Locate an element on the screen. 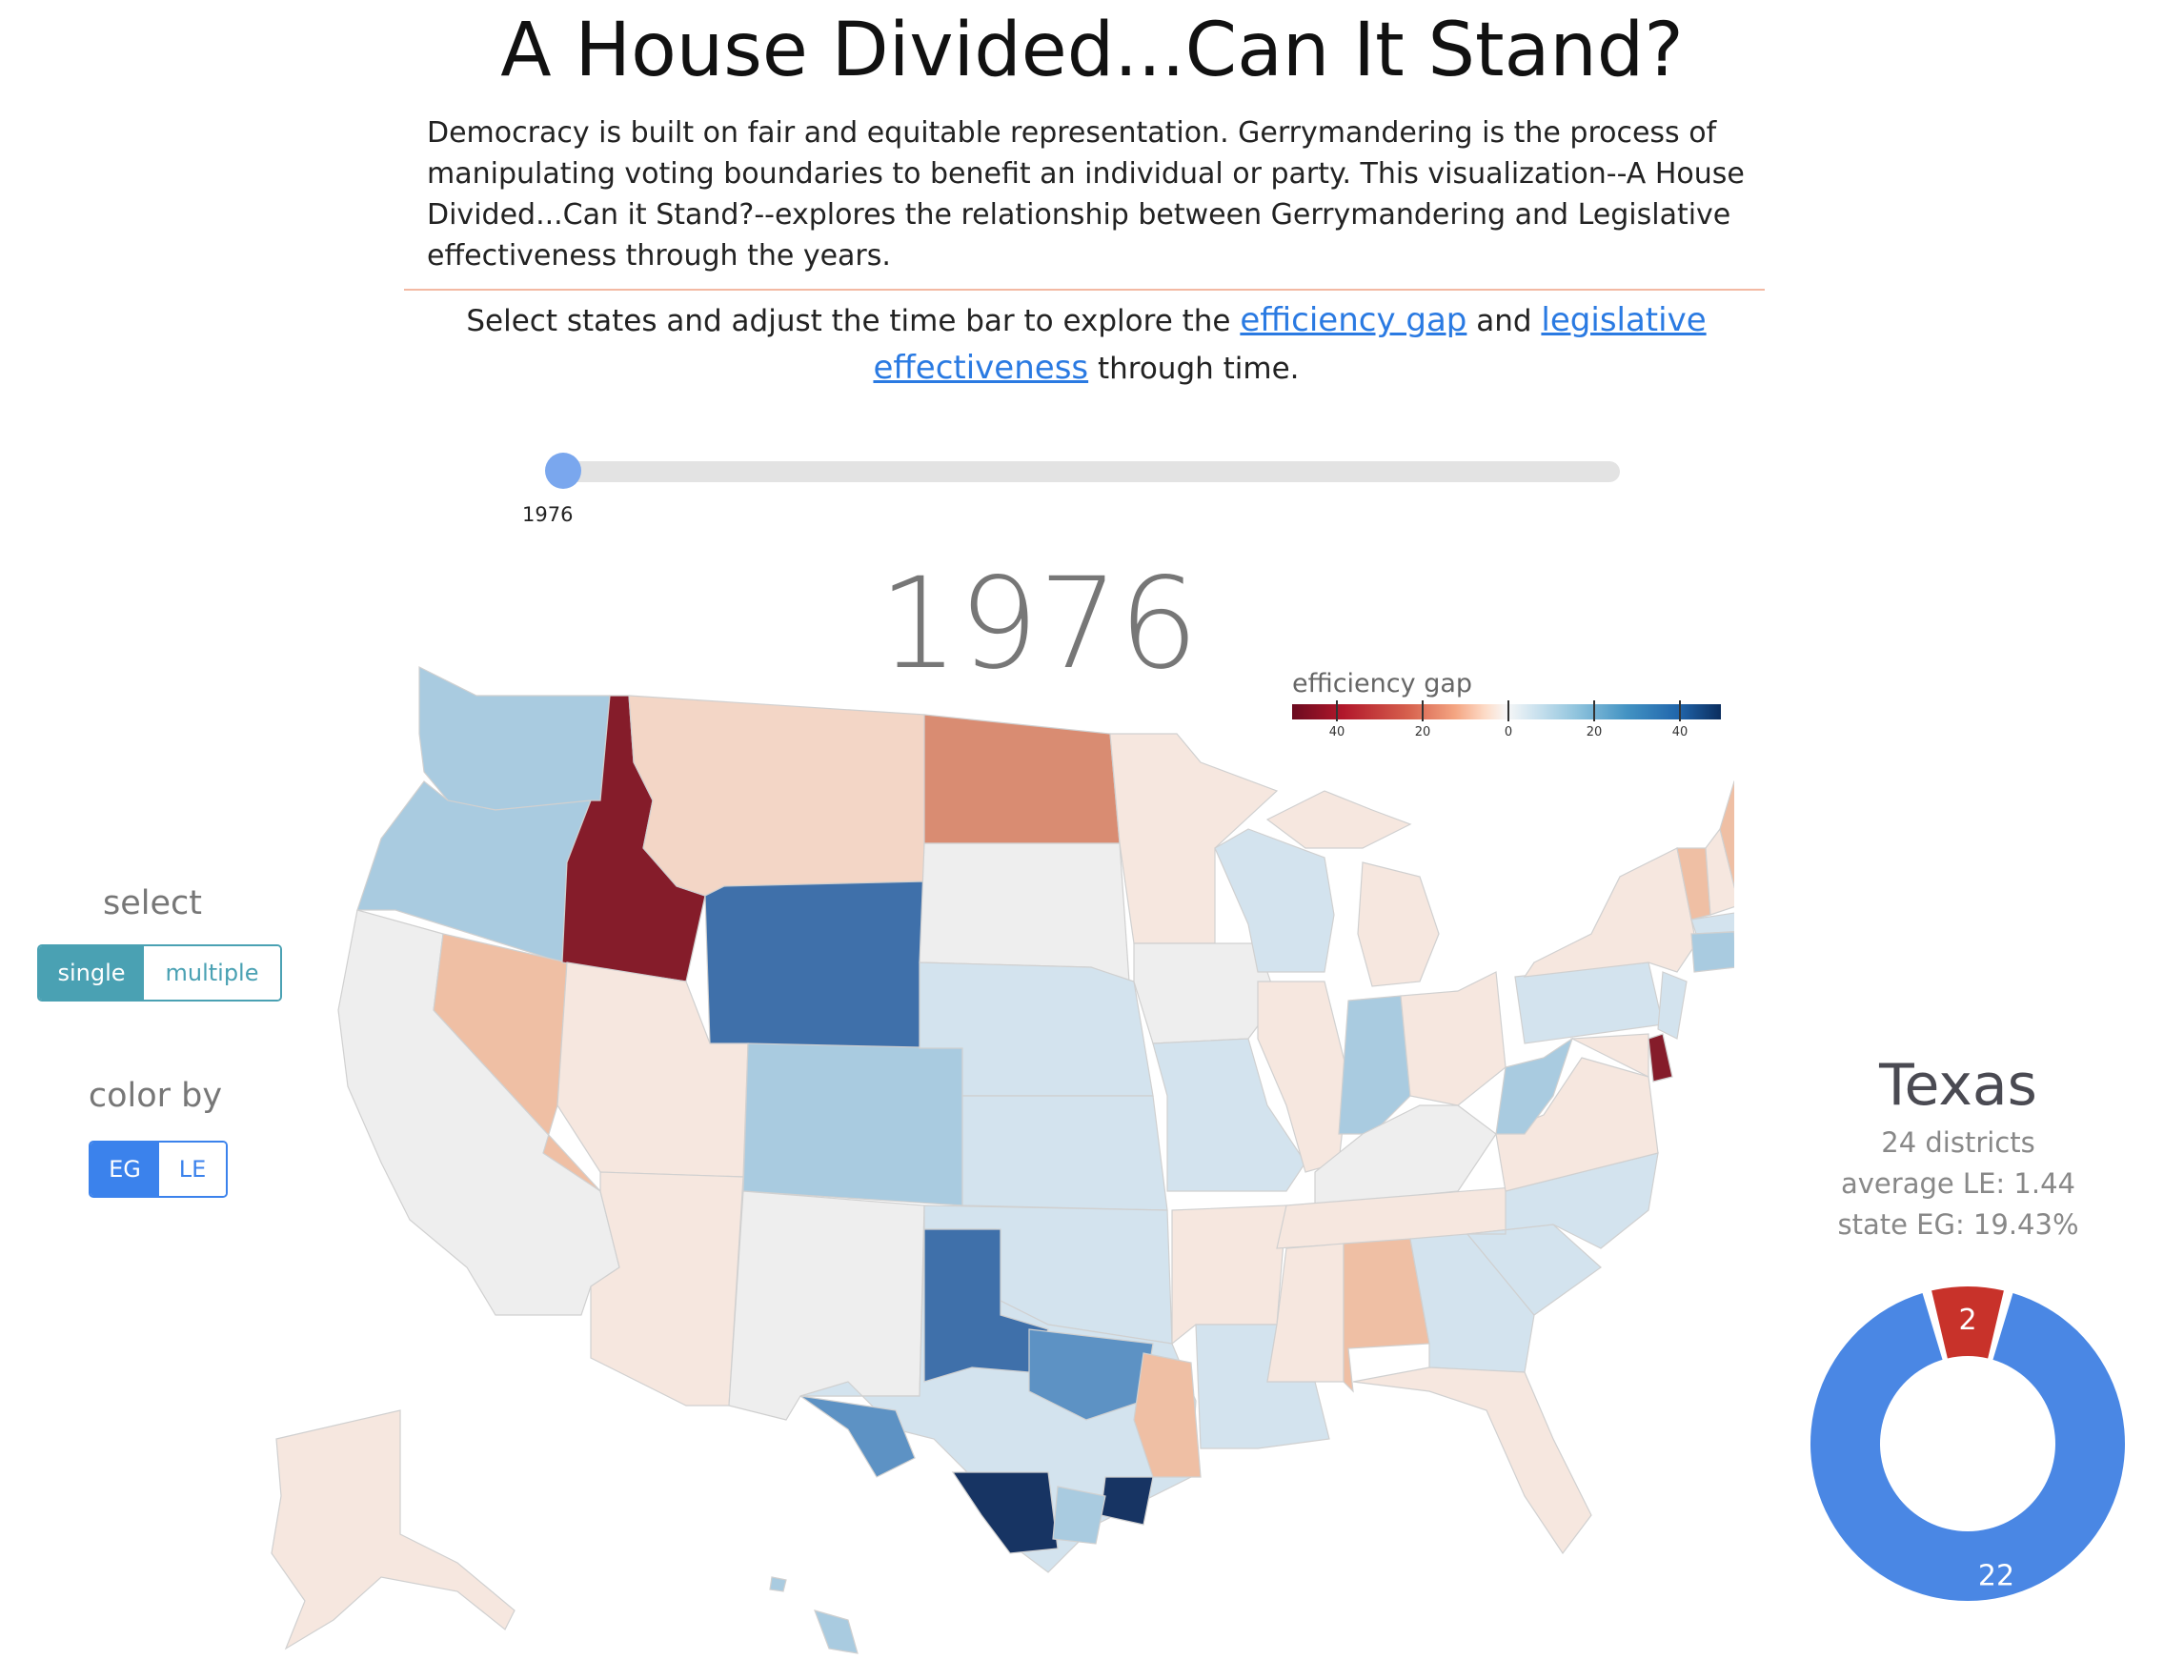 The image size is (2184, 1680). state-washington is located at coordinates (514, 738).